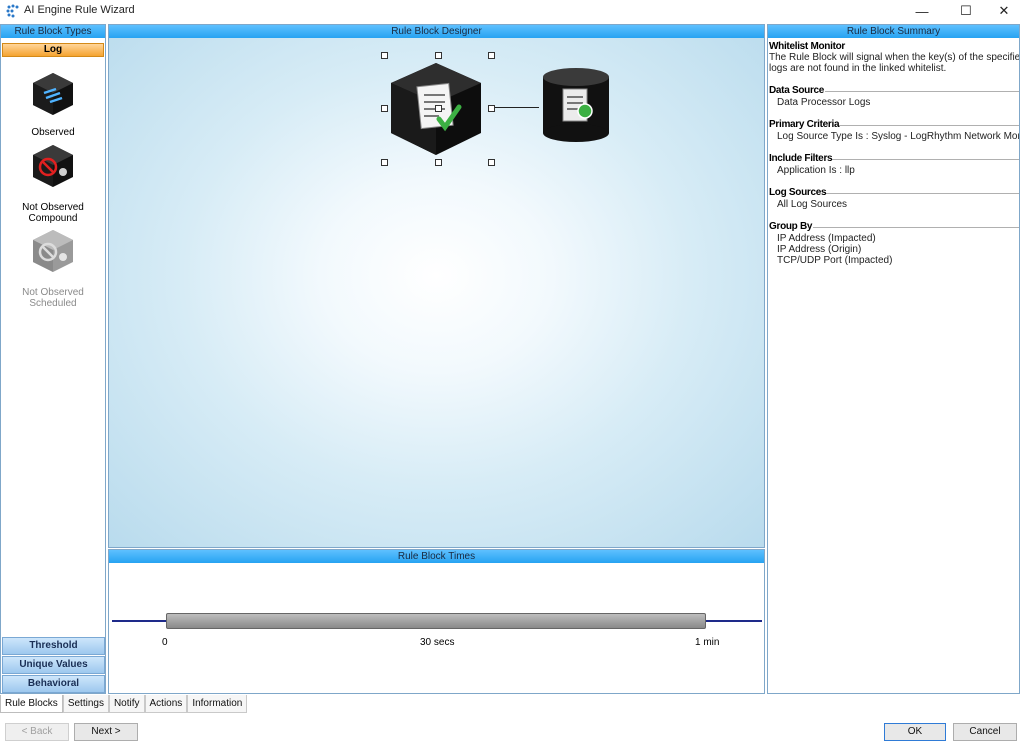 This screenshot has width=1024, height=751. I want to click on block-type-not-observed-compound-label: Not Observed Compound, so click(53, 213).